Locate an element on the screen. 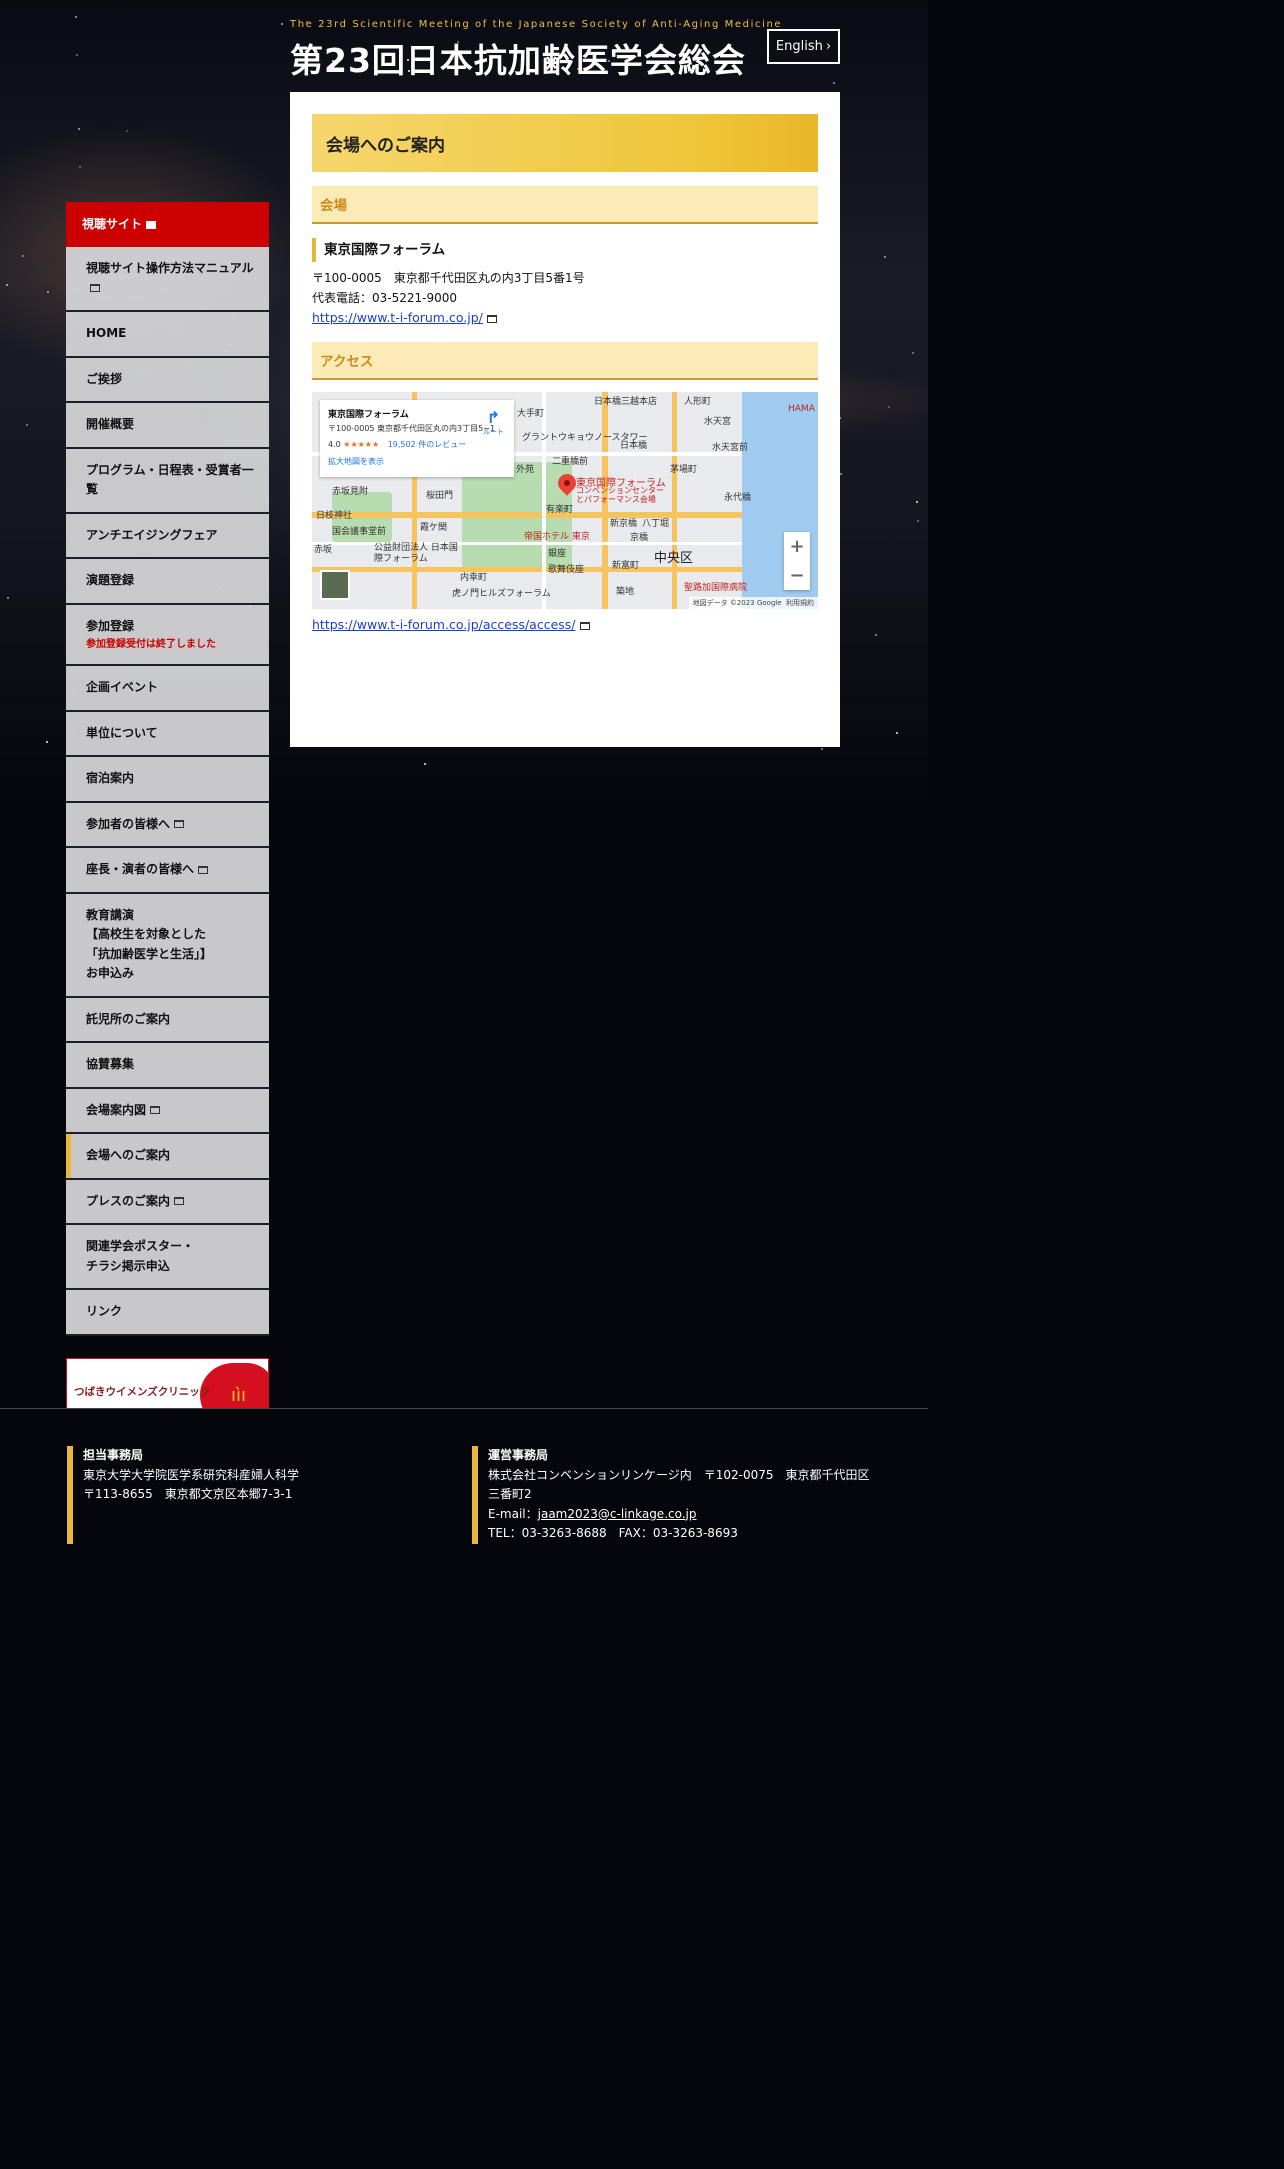  map-label: 中央区 is located at coordinates (674, 558).